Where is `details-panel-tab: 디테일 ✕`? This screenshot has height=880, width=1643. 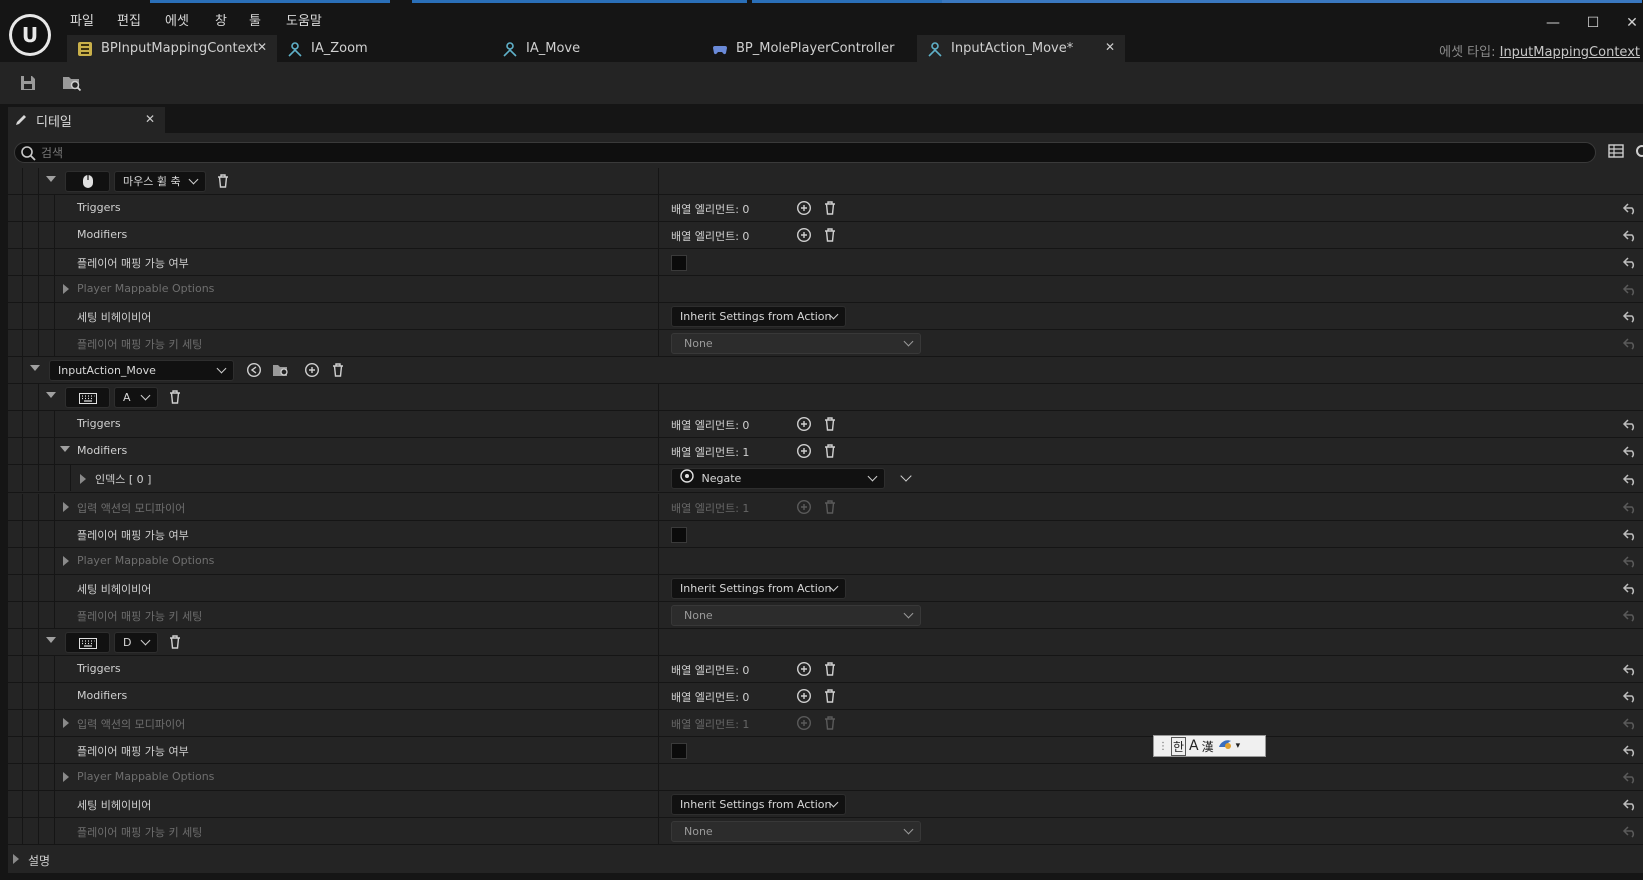
details-panel-tab: 디테일 ✕ is located at coordinates (86, 120).